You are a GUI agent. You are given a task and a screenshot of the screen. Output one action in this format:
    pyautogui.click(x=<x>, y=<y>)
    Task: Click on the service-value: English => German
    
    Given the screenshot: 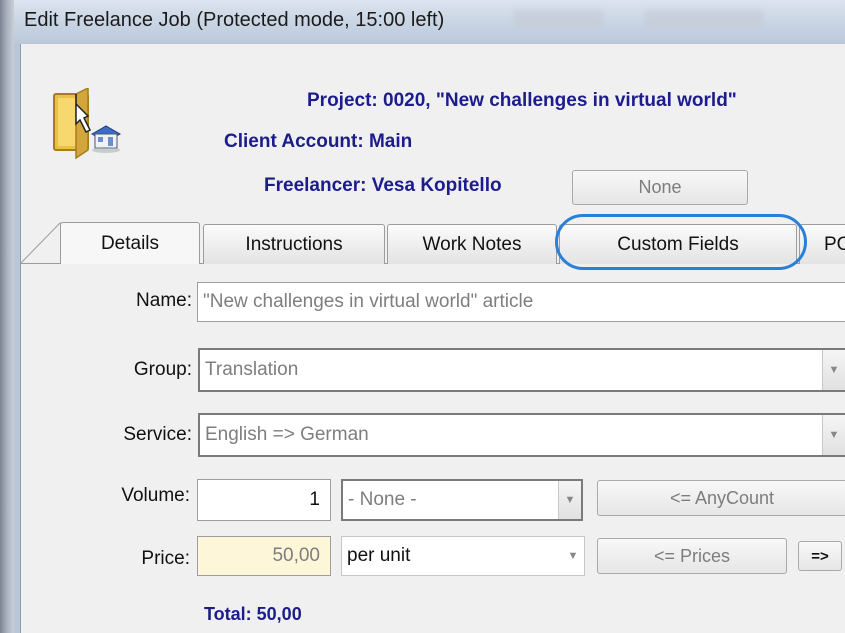 What is the action you would take?
    pyautogui.click(x=287, y=434)
    